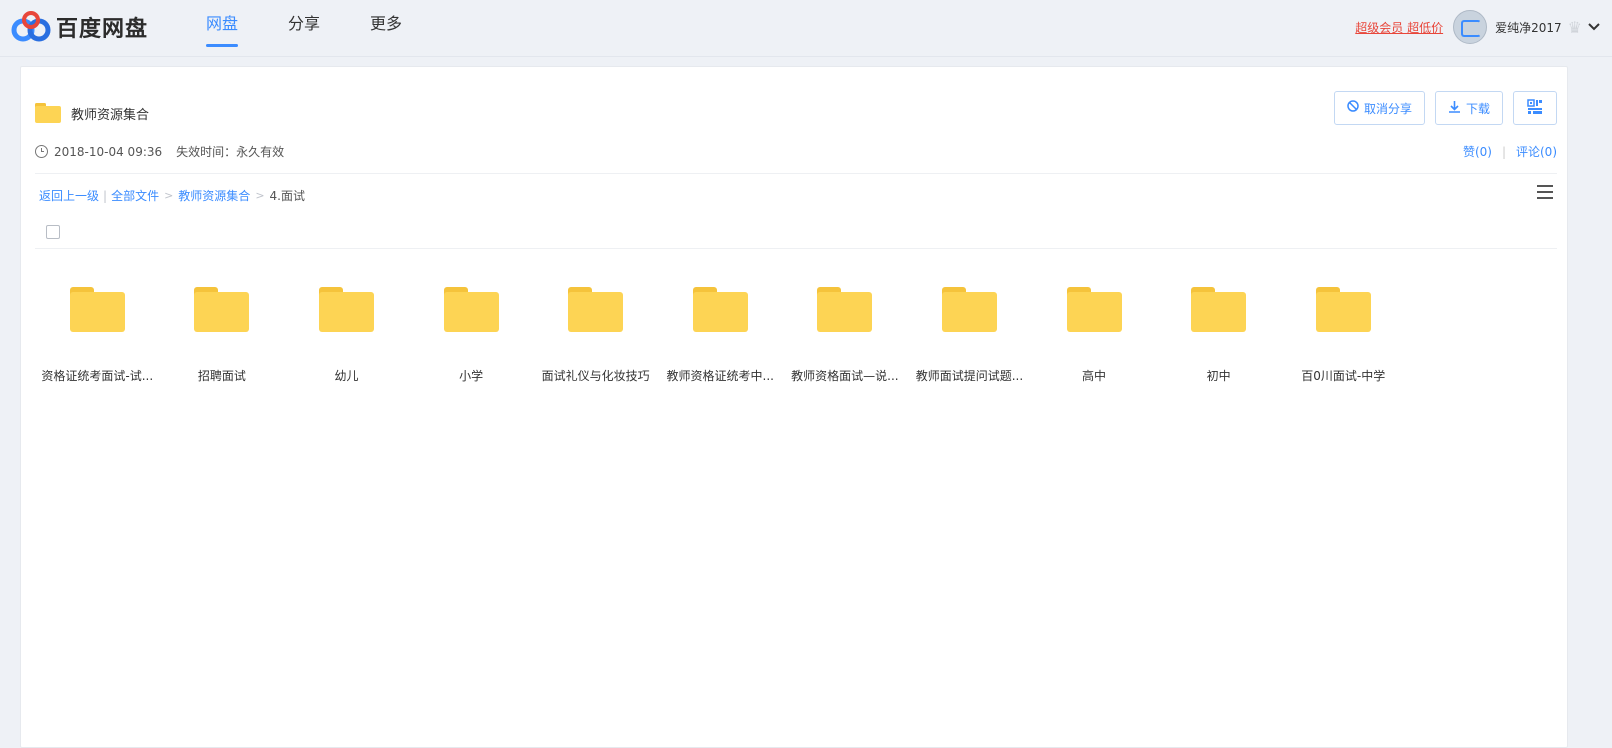  Describe the element at coordinates (102, 29) in the screenshot. I see `logo-text: 百度网盘` at that location.